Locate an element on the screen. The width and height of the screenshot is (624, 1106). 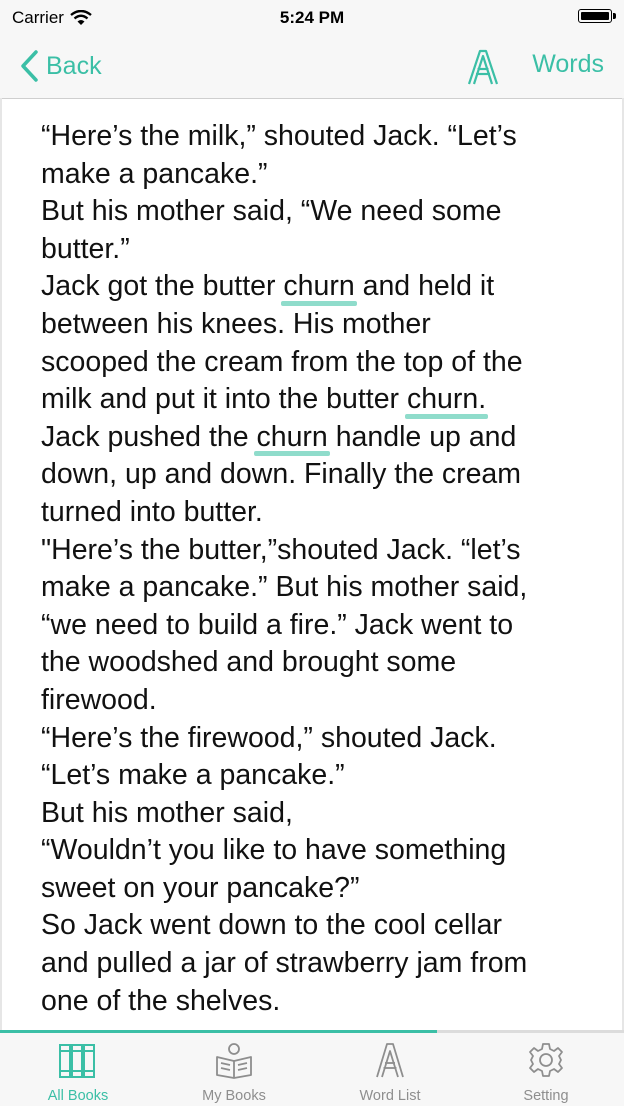
story-line: “Here’s the firewood,” shouted Jack. is located at coordinates (321, 739).